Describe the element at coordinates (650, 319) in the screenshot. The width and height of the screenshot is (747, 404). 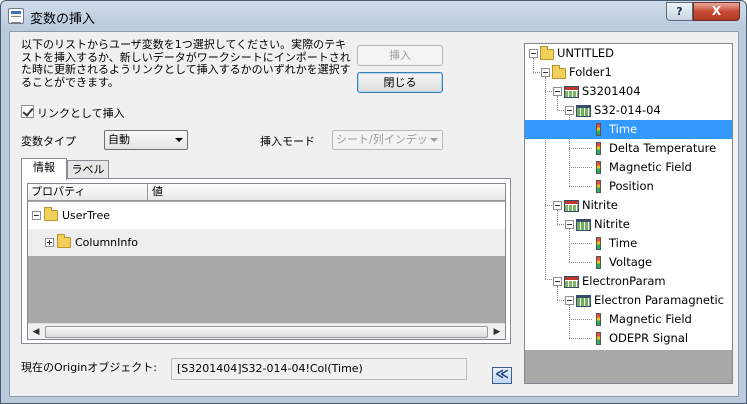
I see `tree-node-magnetic-field-2: Magnetic Field` at that location.